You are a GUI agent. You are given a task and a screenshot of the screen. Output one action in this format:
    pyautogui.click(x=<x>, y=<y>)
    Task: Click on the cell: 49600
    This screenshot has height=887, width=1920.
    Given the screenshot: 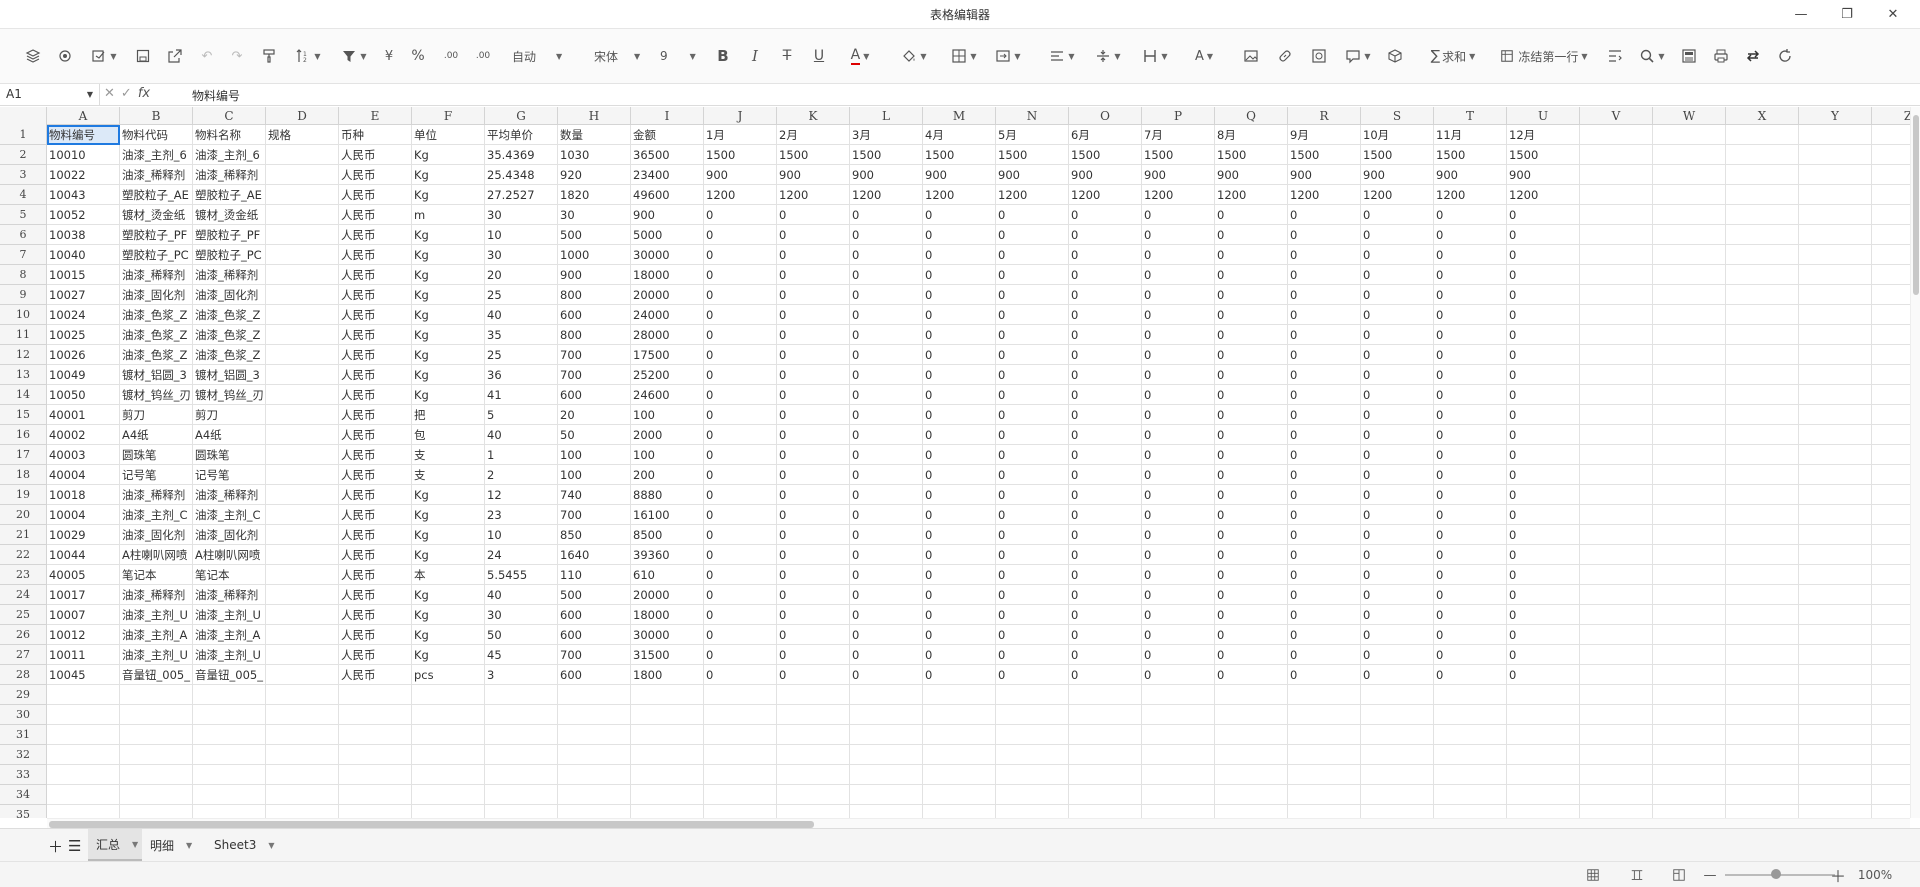 What is the action you would take?
    pyautogui.click(x=667, y=195)
    